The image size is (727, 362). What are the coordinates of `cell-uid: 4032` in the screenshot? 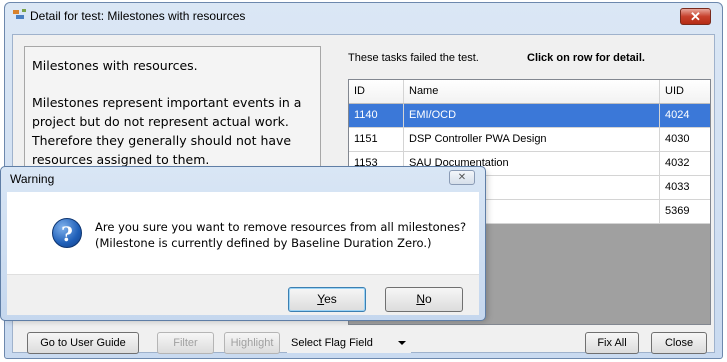 It's located at (677, 163).